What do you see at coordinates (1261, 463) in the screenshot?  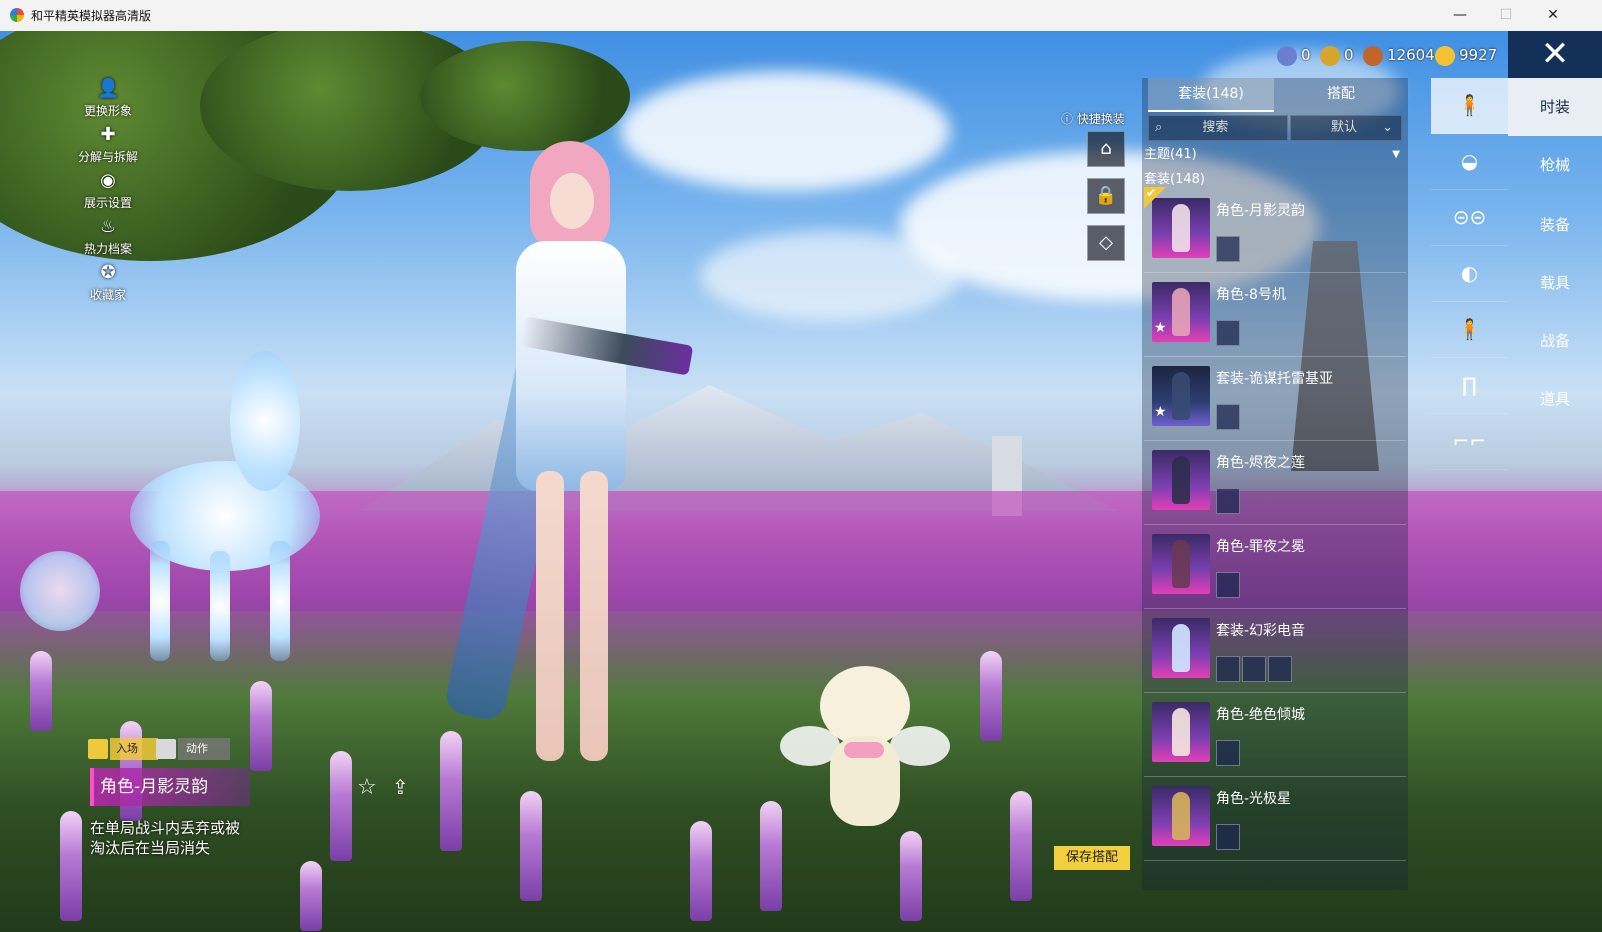 I see `outfit-label: 角色-烬夜之莲` at bounding box center [1261, 463].